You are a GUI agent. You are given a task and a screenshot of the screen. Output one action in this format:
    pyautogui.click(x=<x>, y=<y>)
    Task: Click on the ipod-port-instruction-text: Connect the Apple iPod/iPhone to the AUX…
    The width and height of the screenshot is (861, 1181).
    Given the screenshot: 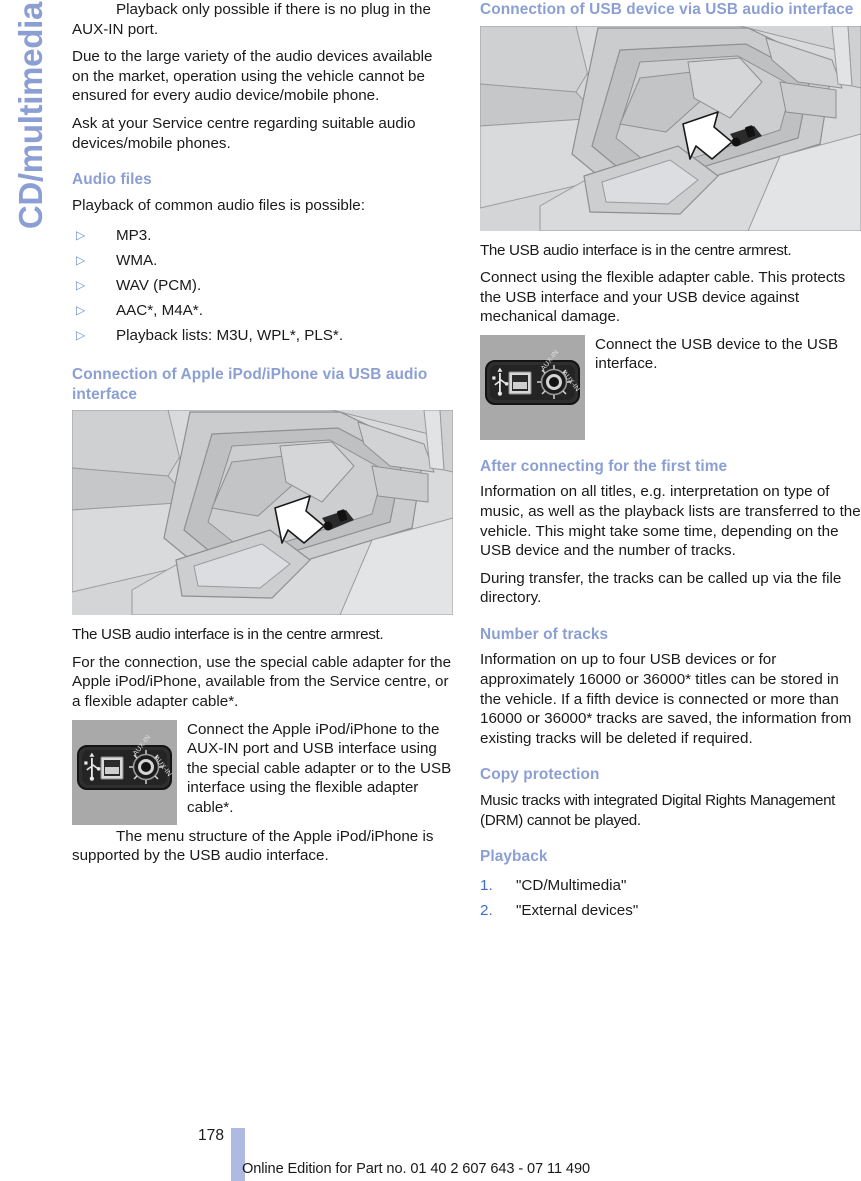 What is the action you would take?
    pyautogui.click(x=319, y=768)
    